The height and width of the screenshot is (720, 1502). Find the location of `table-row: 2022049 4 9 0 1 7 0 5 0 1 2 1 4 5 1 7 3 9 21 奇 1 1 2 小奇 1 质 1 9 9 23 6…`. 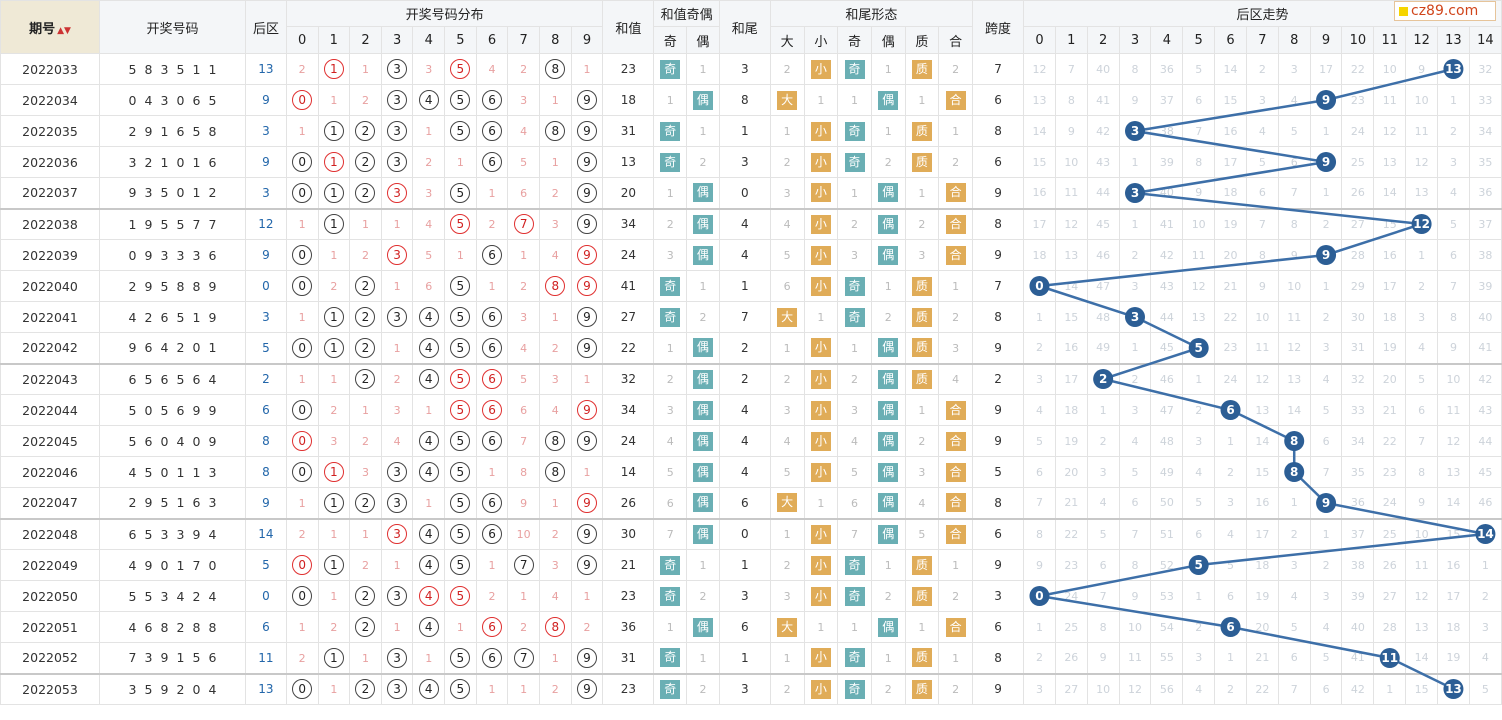

table-row: 2022049 4 9 0 1 7 0 5 0 1 2 1 4 5 1 7 3 9 21 奇 1 1 2 小奇 1 质 1 9 9 23 6… is located at coordinates (751, 565).